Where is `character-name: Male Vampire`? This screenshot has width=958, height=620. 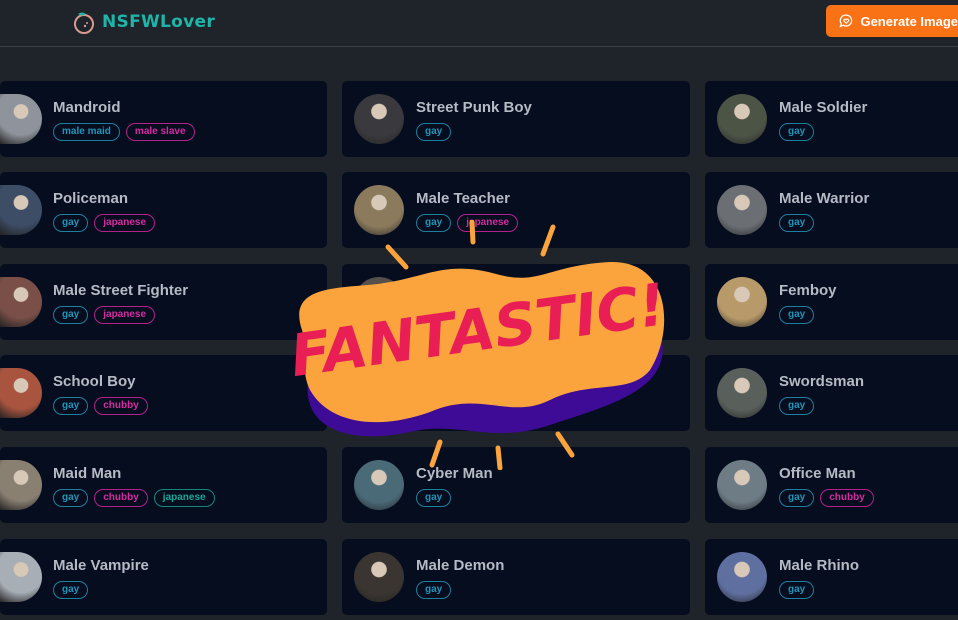
character-name: Male Vampire is located at coordinates (101, 565).